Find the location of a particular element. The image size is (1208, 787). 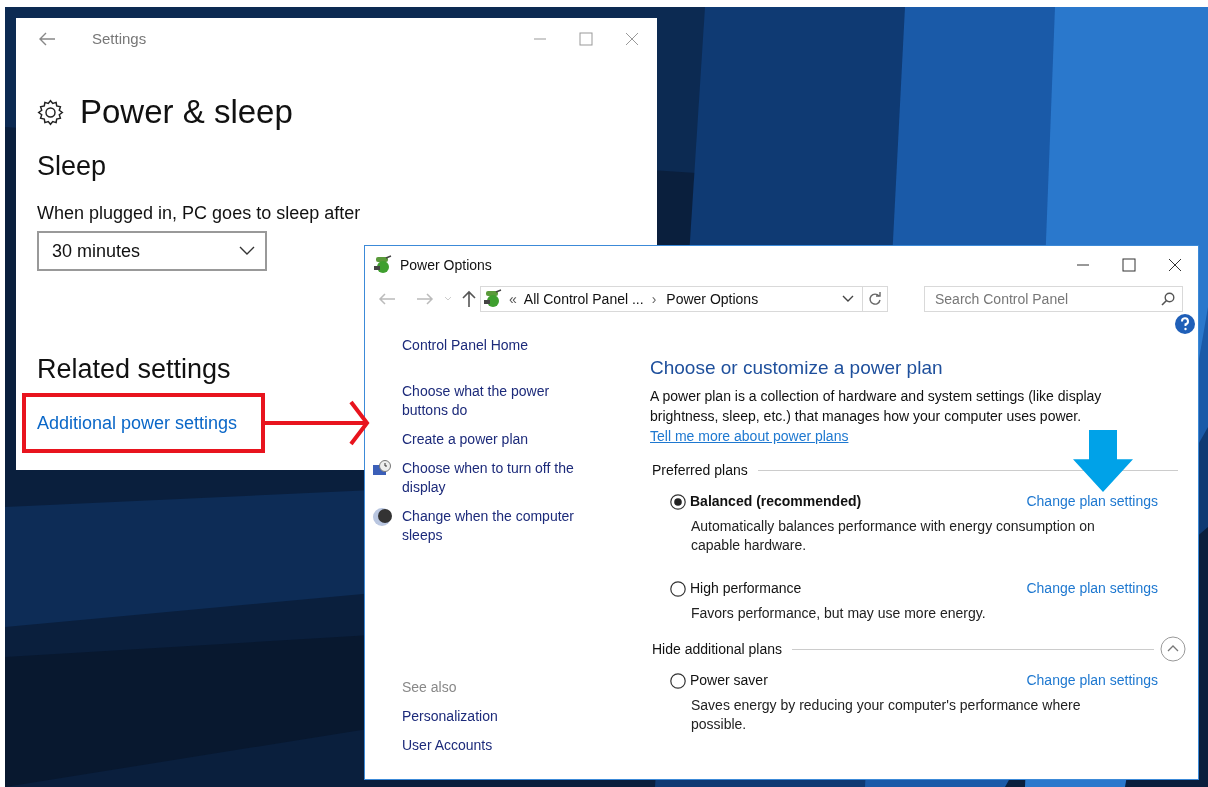

window-title: Power Options is located at coordinates (446, 265).